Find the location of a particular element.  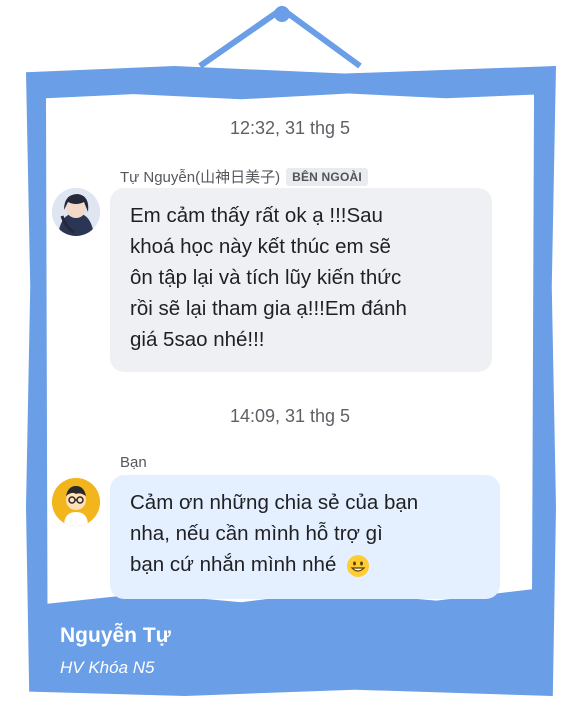

message-line: ôn tập lại và tích lũy kiến thức is located at coordinates (266, 277).